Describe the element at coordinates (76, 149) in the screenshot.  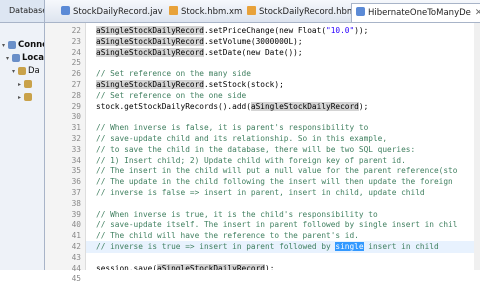
I see `line-number: 33` at that location.